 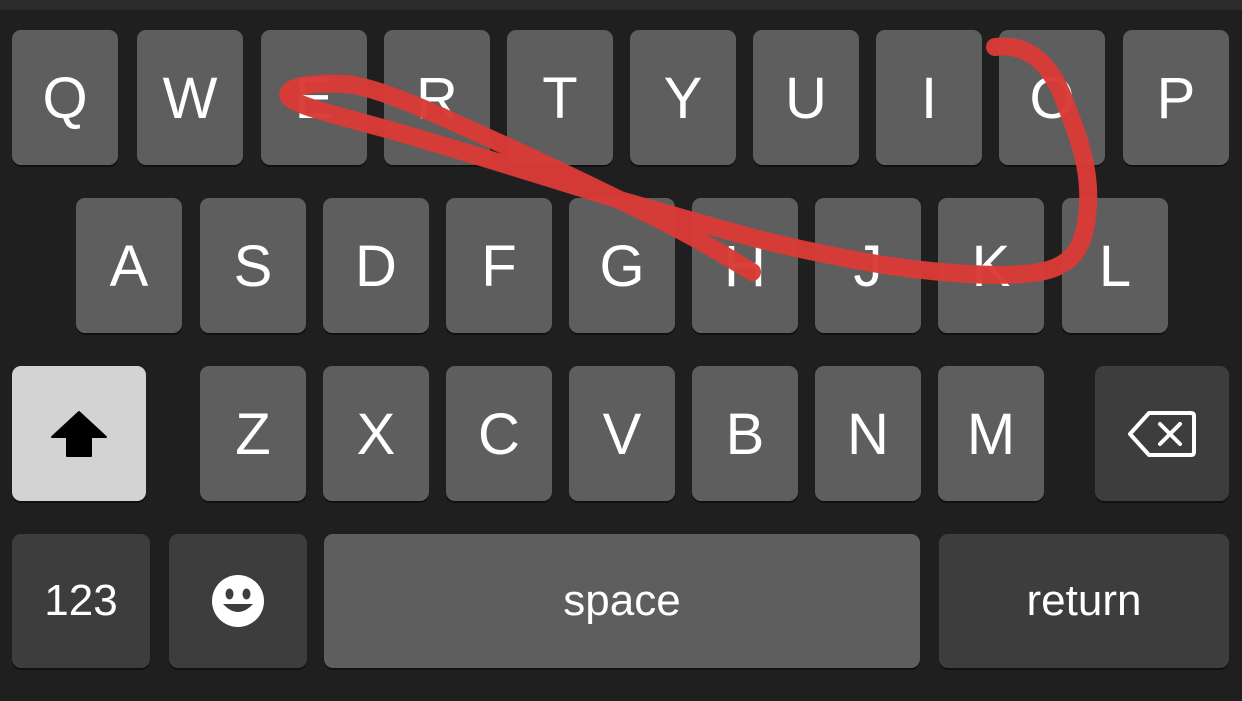 I want to click on key-label: X, so click(x=376, y=434).